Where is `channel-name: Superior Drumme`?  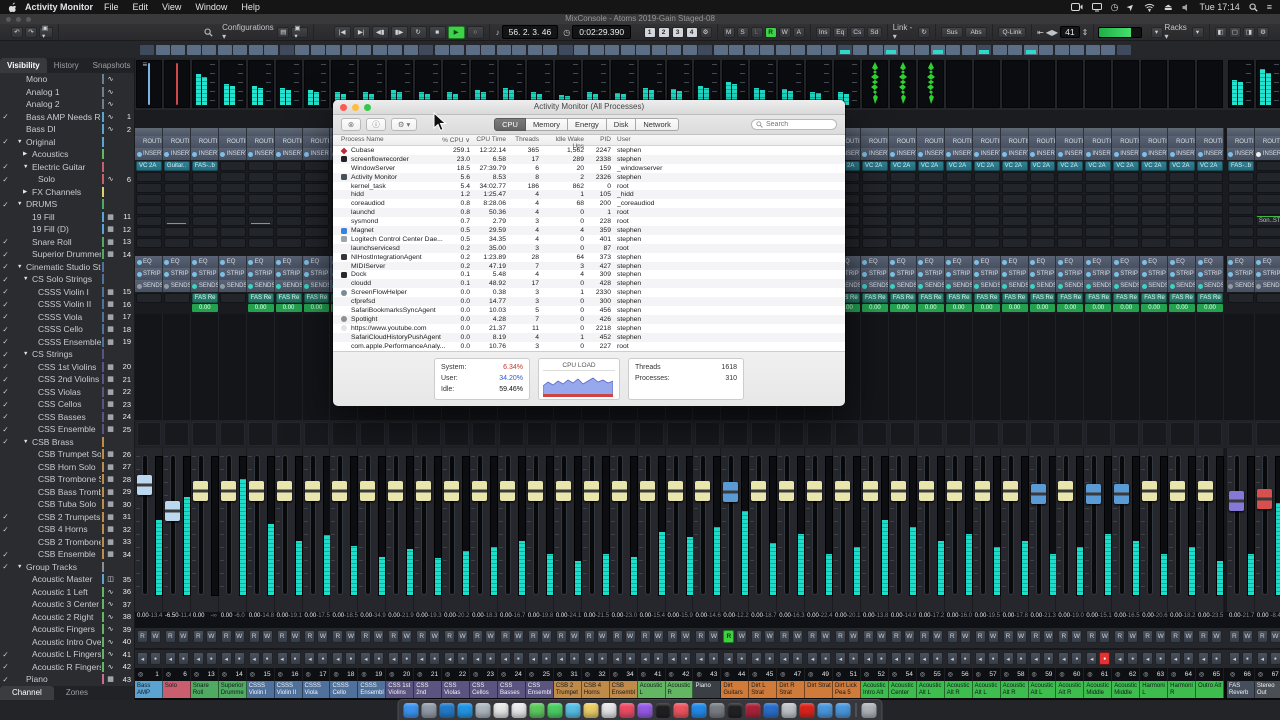
channel-name: Superior Drumme is located at coordinates (232, 689).